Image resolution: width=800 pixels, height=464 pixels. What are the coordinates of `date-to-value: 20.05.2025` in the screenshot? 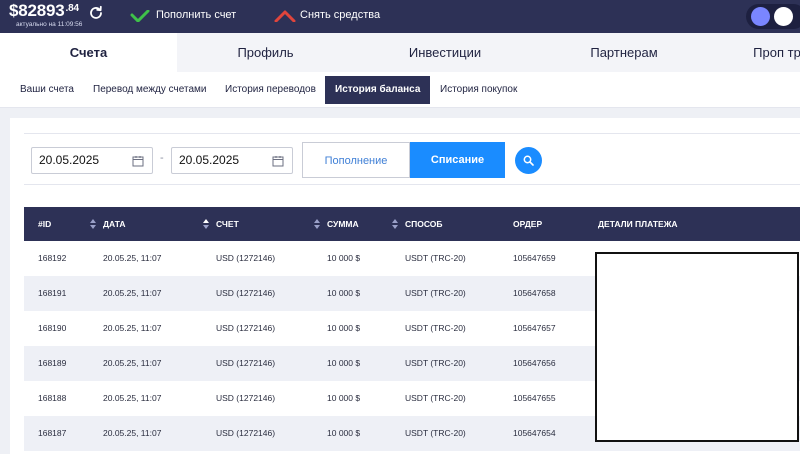 It's located at (209, 160).